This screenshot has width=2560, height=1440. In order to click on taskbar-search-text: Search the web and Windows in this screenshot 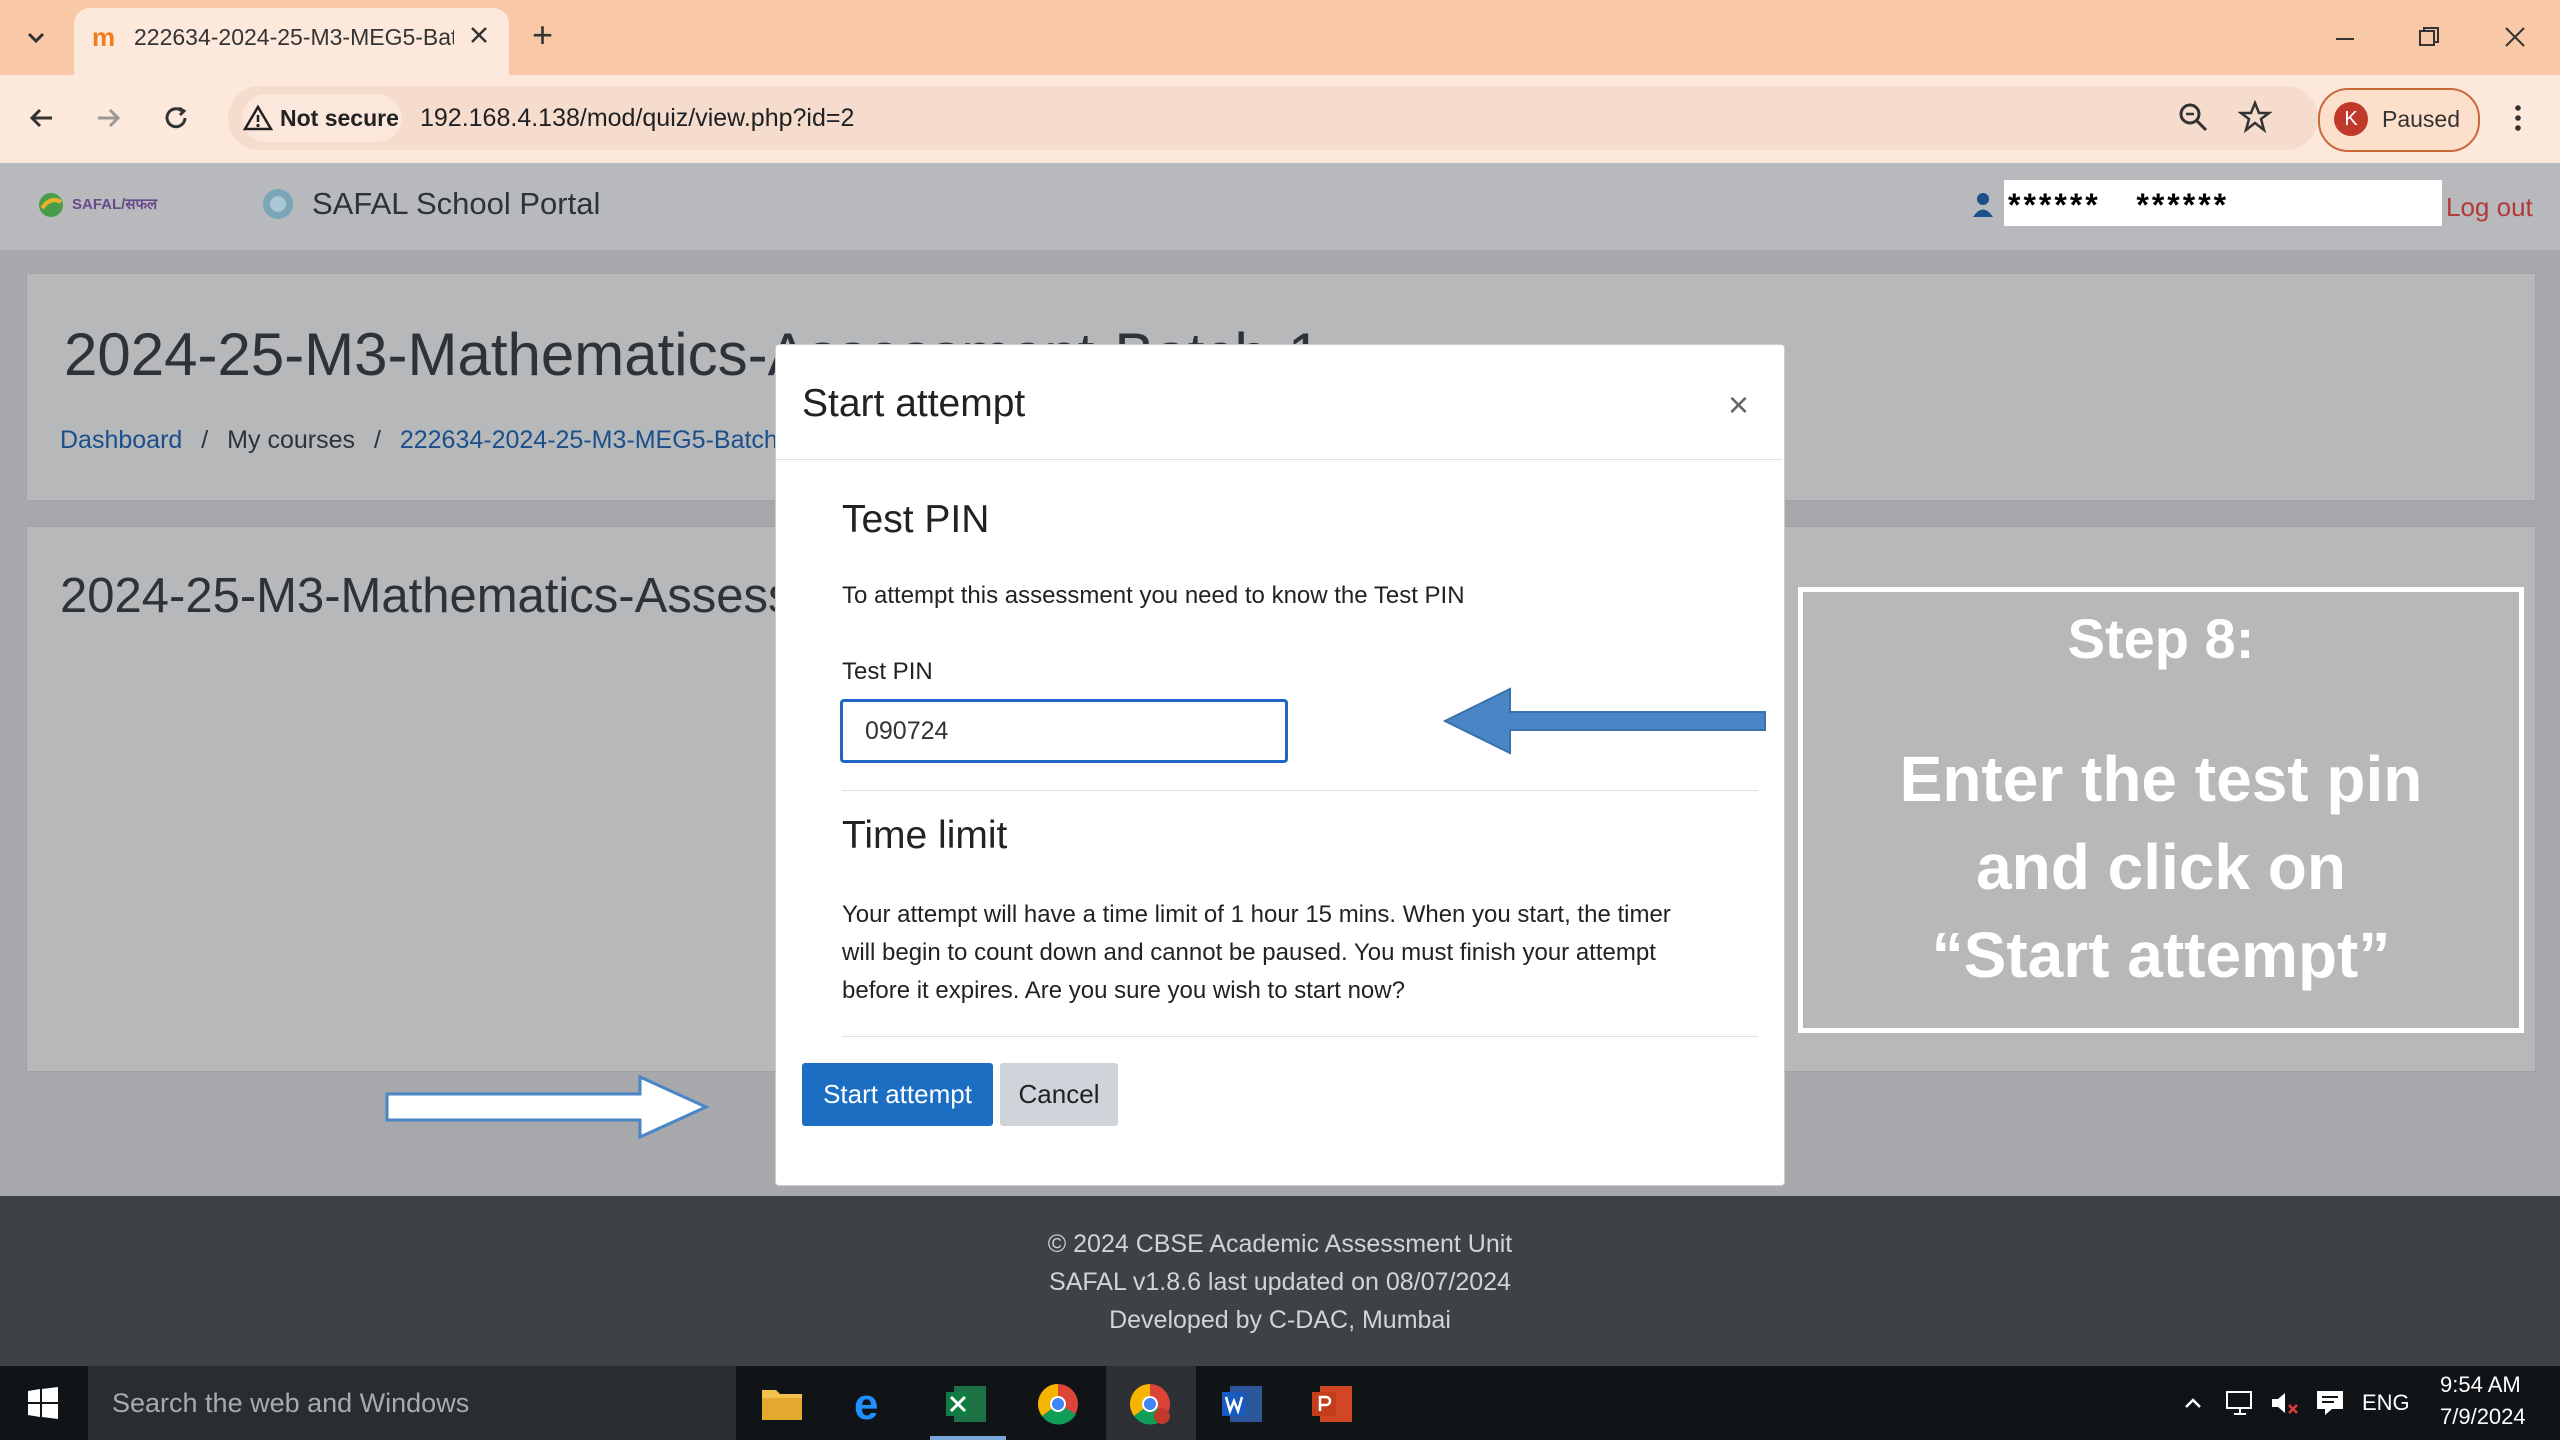, I will do `click(290, 1403)`.